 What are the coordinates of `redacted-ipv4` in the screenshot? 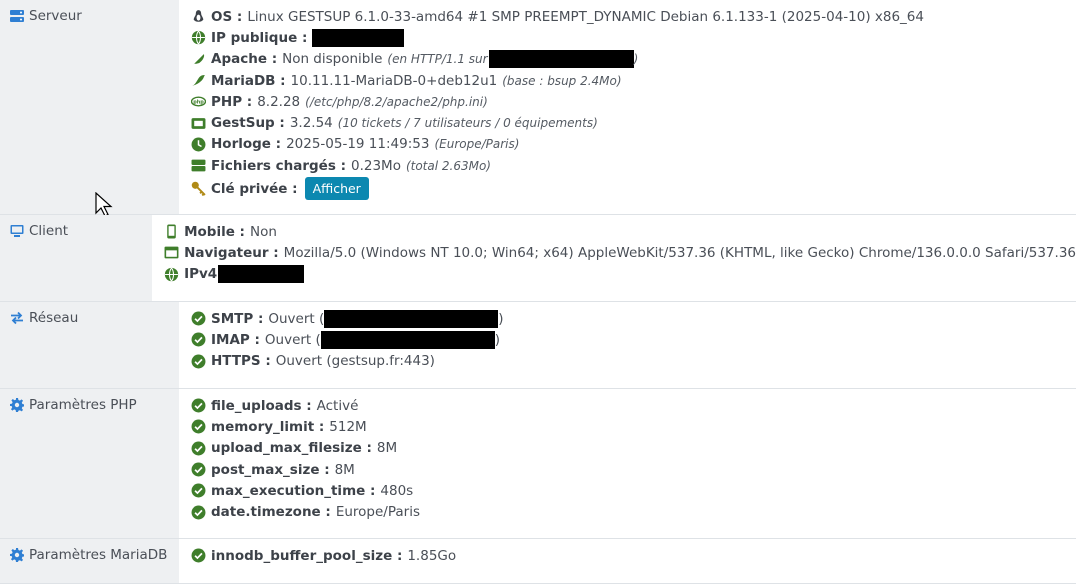 It's located at (261, 274).